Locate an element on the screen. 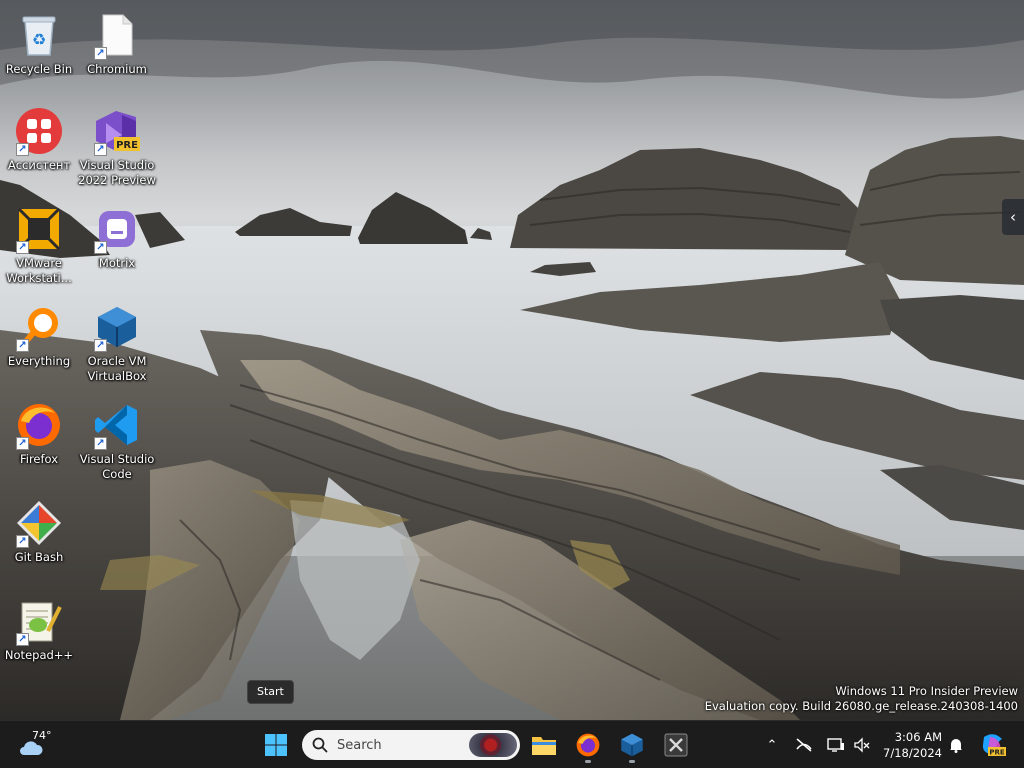 This screenshot has width=1024, height=768. folder-icon is located at coordinates (544, 746).